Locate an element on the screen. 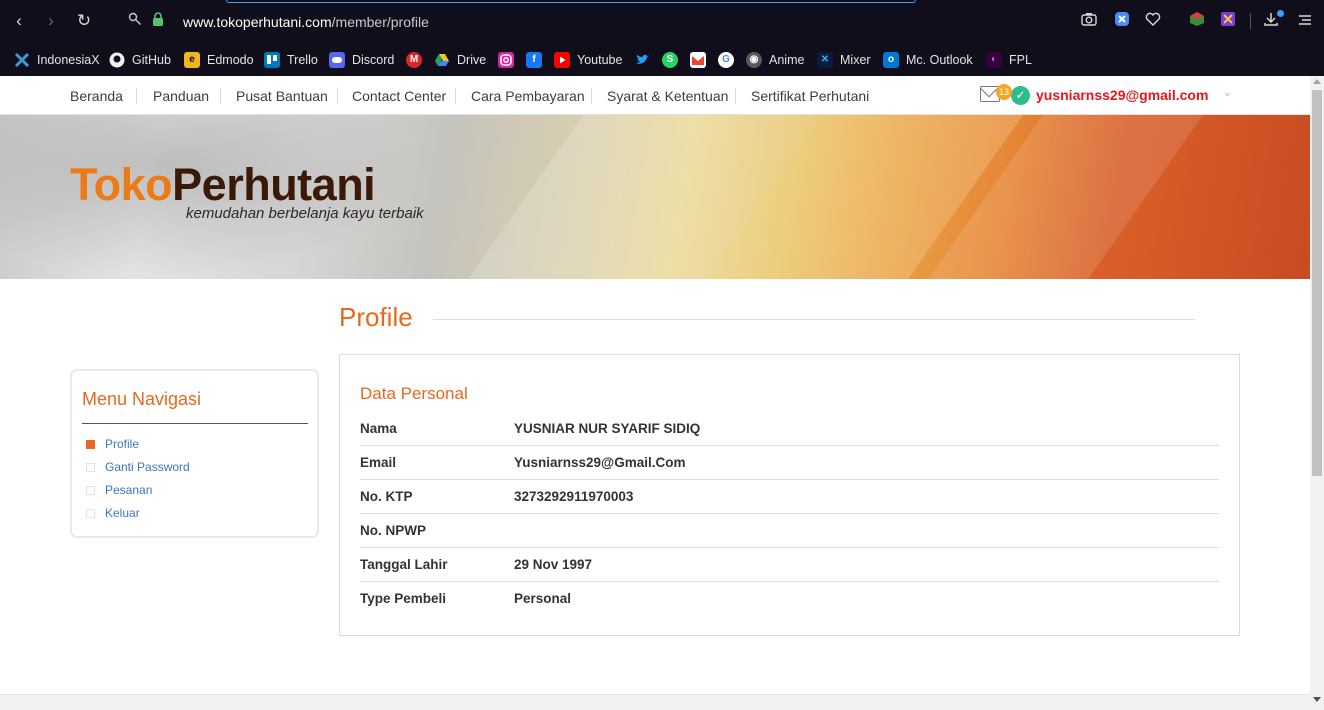 The width and height of the screenshot is (1324, 710). bookmark-twitter is located at coordinates (642, 60).